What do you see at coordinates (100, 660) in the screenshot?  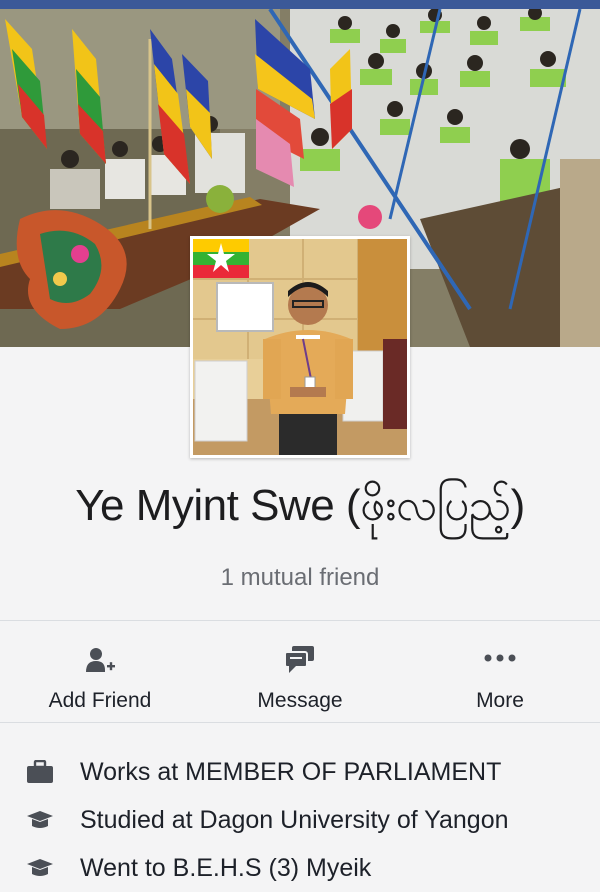 I see `add-friend-icon` at bounding box center [100, 660].